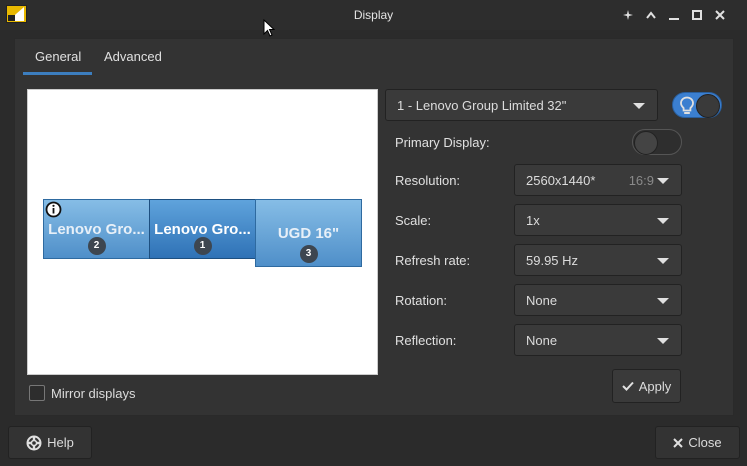 This screenshot has height=466, width=747. What do you see at coordinates (697, 15) in the screenshot?
I see `maximize-icon` at bounding box center [697, 15].